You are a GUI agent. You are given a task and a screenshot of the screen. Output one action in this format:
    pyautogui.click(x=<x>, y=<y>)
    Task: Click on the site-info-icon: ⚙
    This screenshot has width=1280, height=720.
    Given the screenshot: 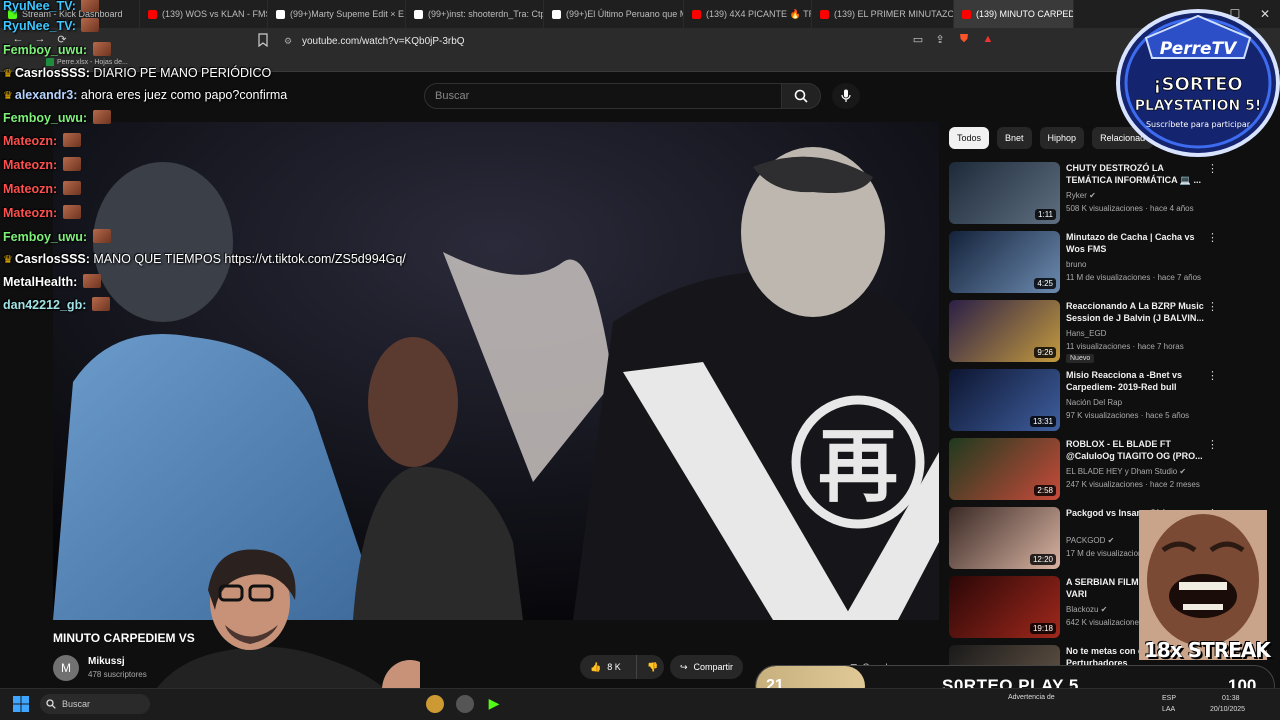 What is the action you would take?
    pyautogui.click(x=289, y=41)
    